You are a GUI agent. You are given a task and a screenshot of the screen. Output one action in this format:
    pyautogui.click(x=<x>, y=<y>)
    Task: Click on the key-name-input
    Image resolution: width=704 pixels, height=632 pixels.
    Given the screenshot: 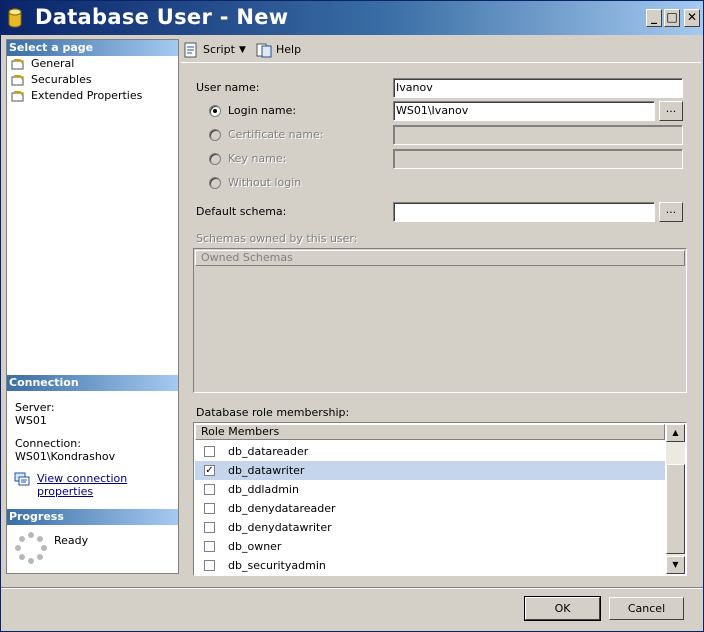 What is the action you would take?
    pyautogui.click(x=538, y=159)
    